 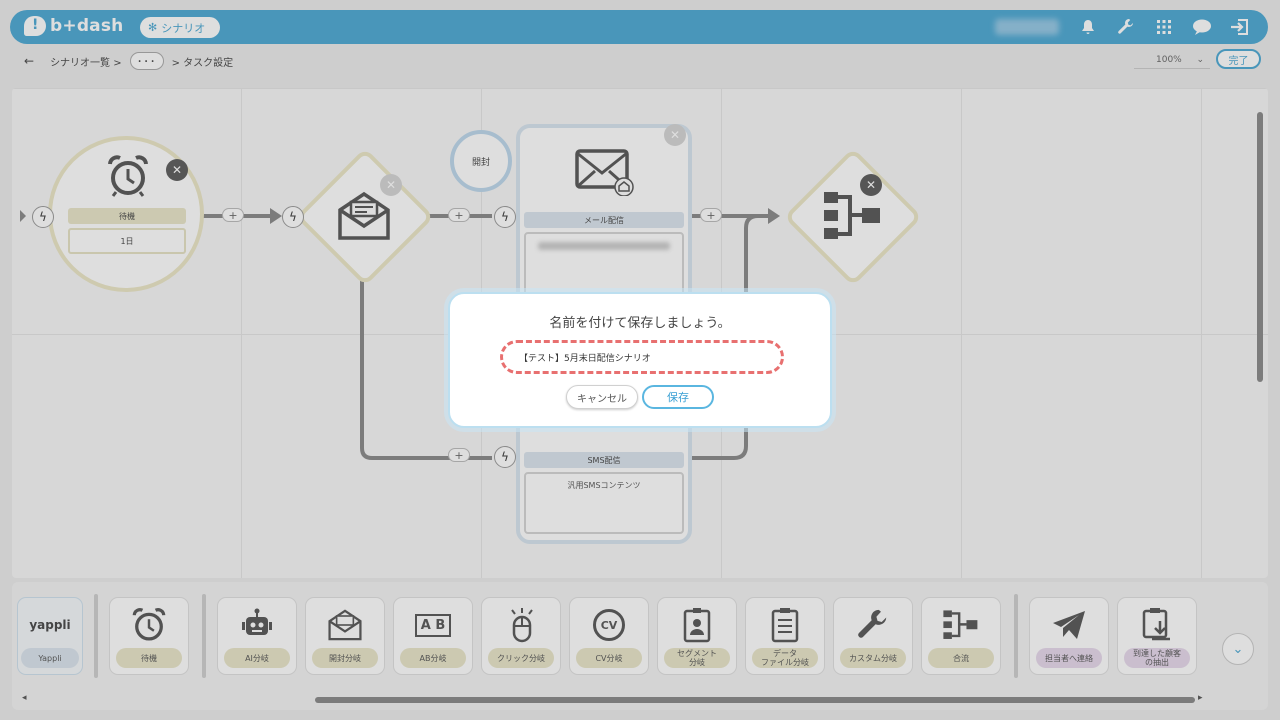 I want to click on cv-icon-text: CV, so click(x=609, y=625).